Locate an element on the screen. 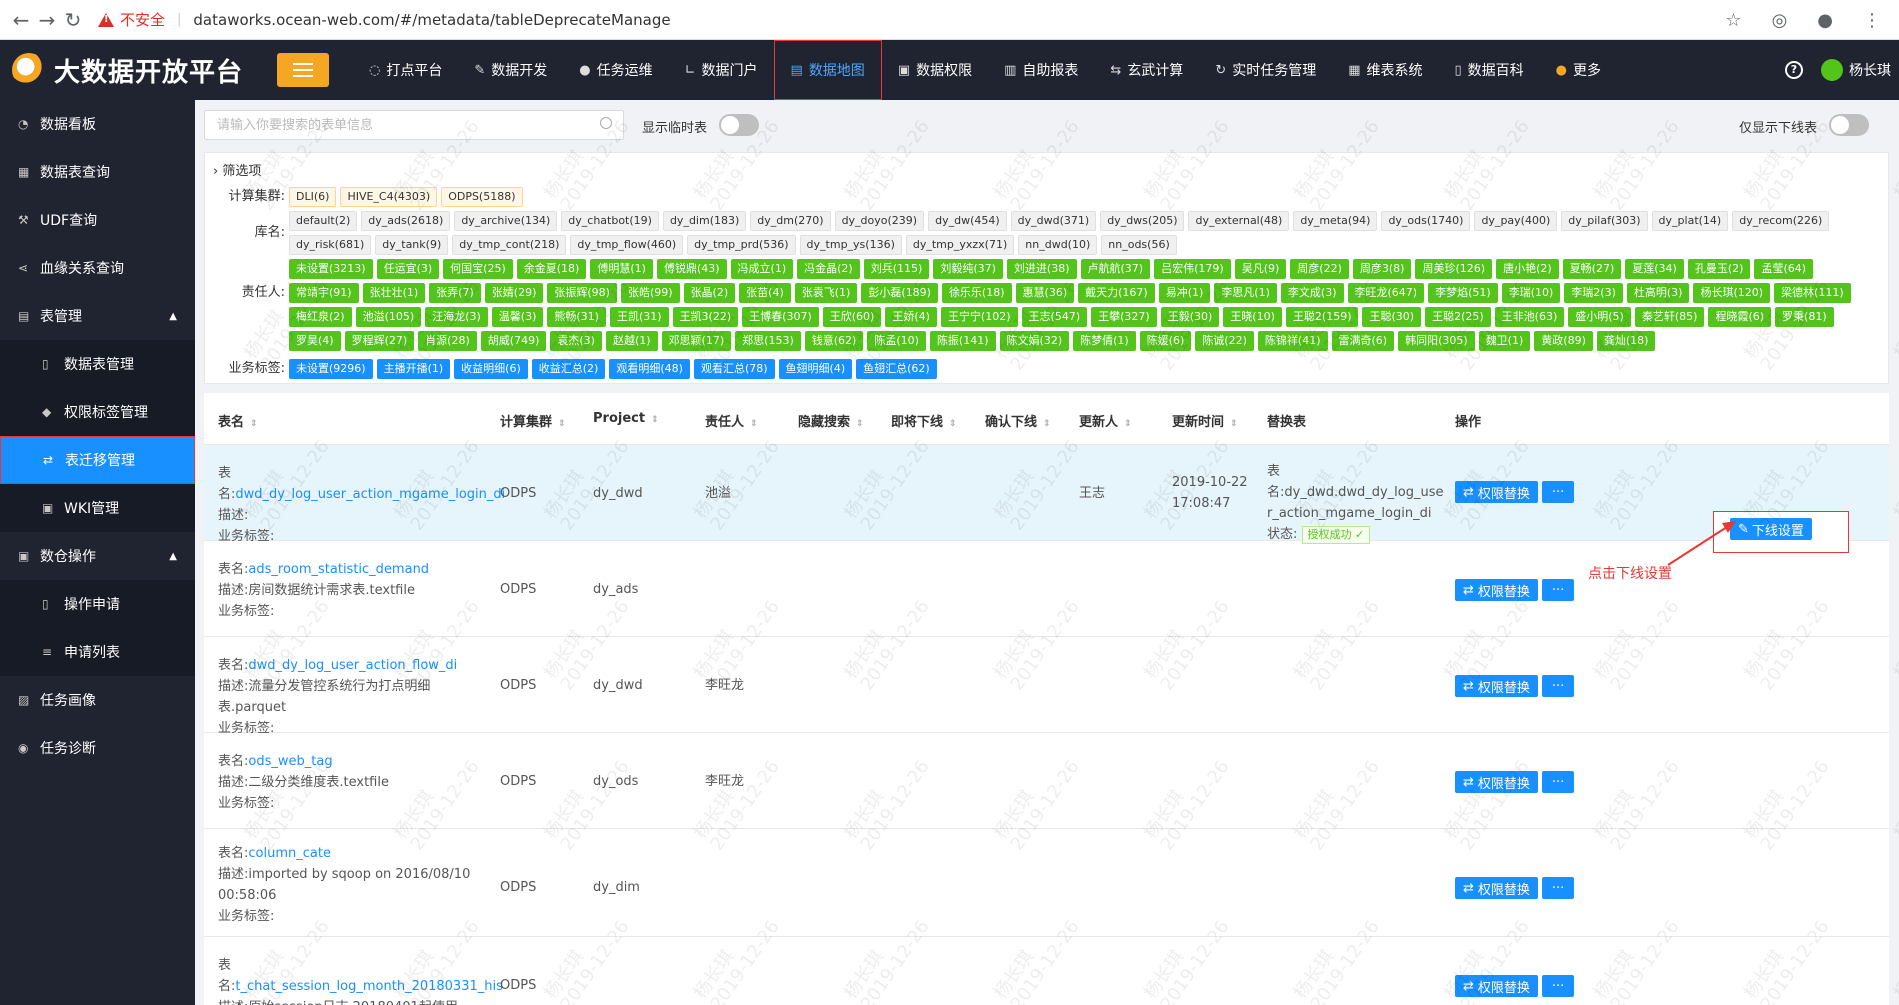 The image size is (1899, 1005). owner-tag: 温馨(3) is located at coordinates (517, 317).